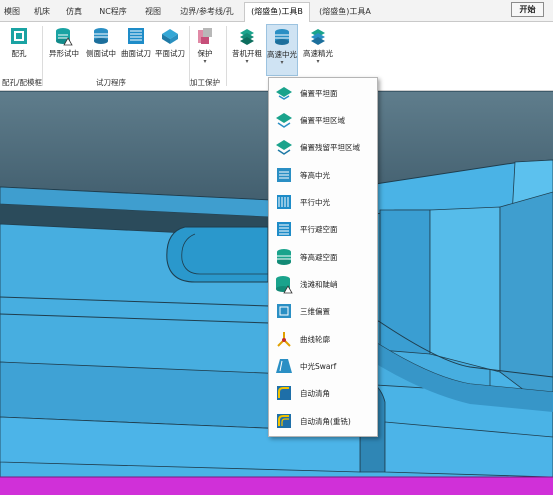  I want to click on tab-view: 视图, so click(153, 13).